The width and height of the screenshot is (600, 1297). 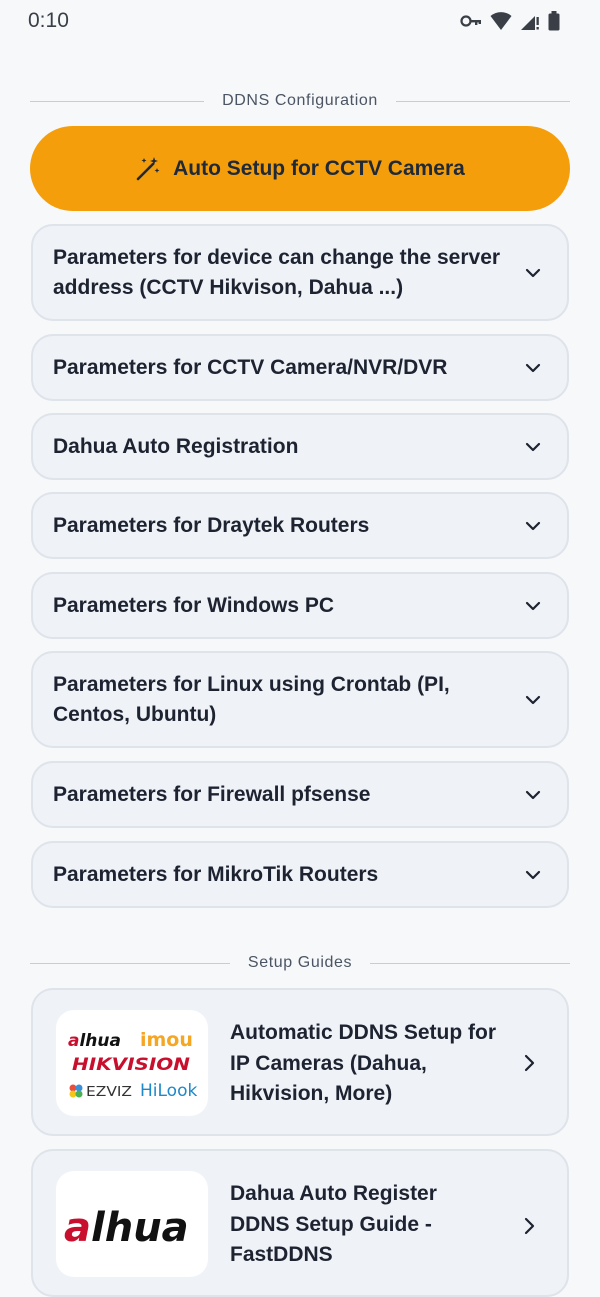 What do you see at coordinates (48, 20) in the screenshot?
I see `status-time: 0:10` at bounding box center [48, 20].